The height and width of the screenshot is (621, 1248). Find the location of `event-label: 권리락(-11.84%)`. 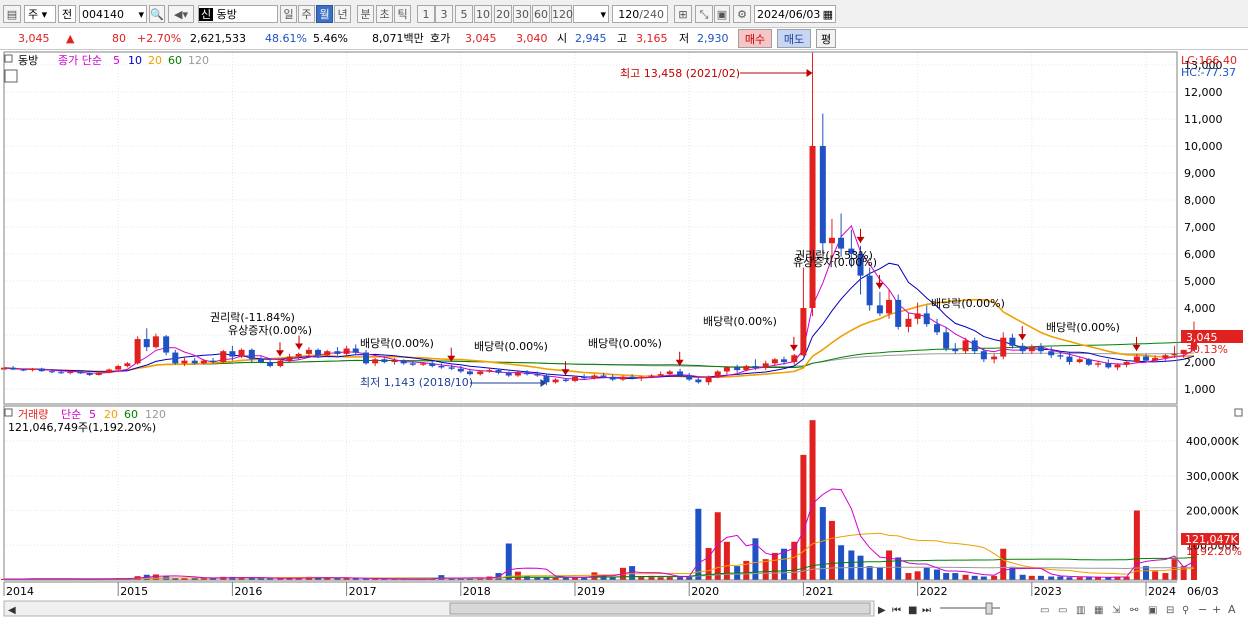

event-label: 권리락(-11.84%) is located at coordinates (252, 317).